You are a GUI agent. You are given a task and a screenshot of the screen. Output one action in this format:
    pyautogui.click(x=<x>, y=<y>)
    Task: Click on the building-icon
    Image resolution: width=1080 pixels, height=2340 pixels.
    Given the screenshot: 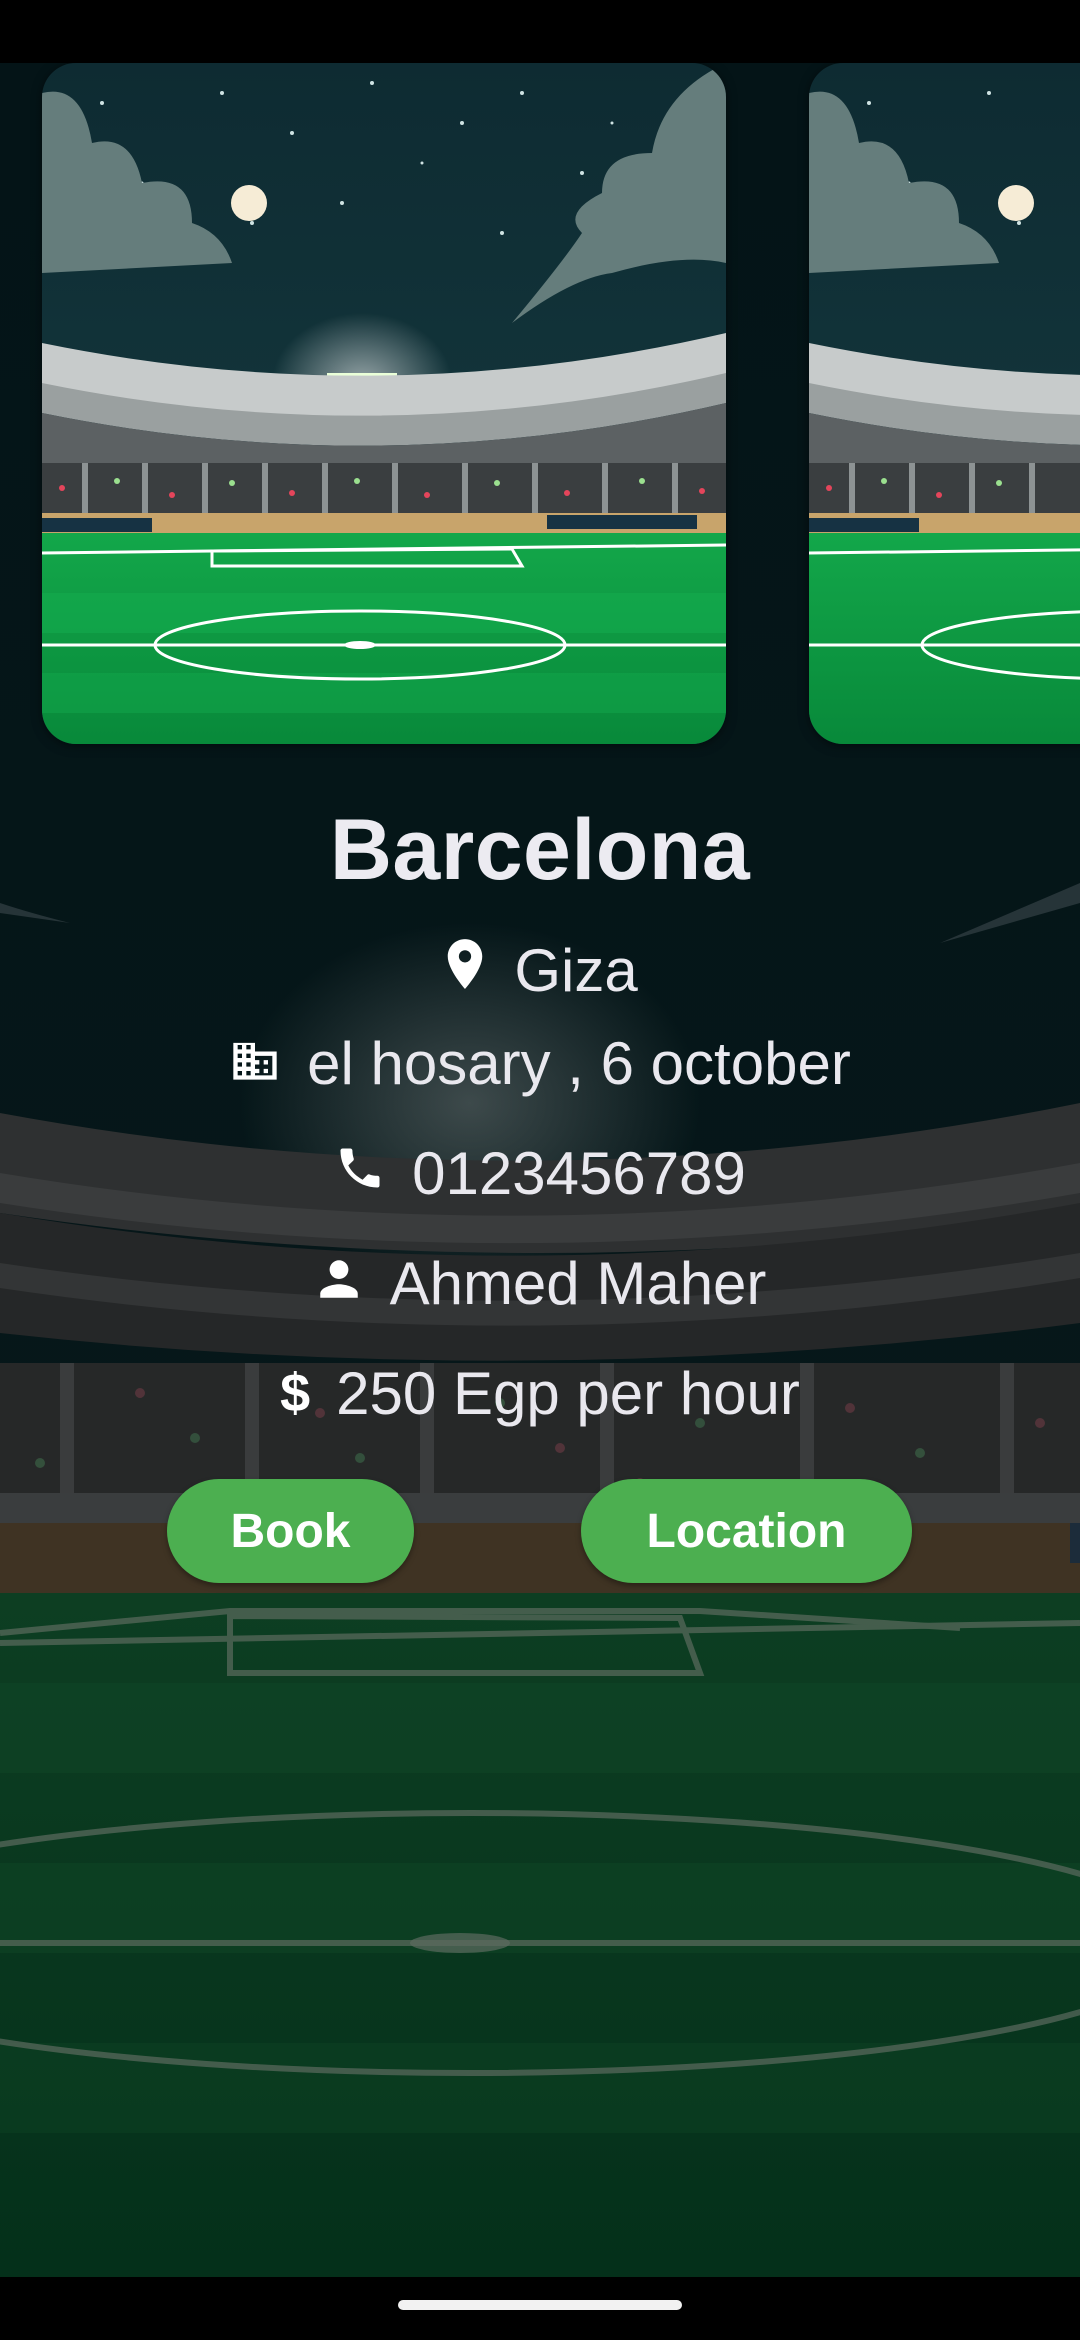 What is the action you would take?
    pyautogui.click(x=255, y=1063)
    